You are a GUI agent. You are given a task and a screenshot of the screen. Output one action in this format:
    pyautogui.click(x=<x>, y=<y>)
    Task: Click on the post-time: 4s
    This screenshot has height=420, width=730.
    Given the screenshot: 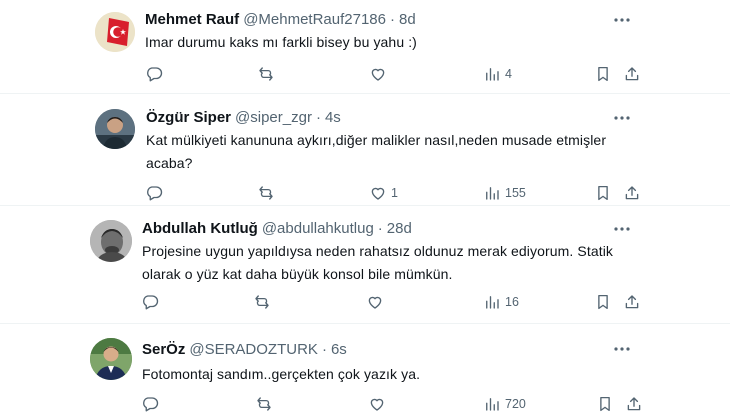 What is the action you would take?
    pyautogui.click(x=333, y=117)
    